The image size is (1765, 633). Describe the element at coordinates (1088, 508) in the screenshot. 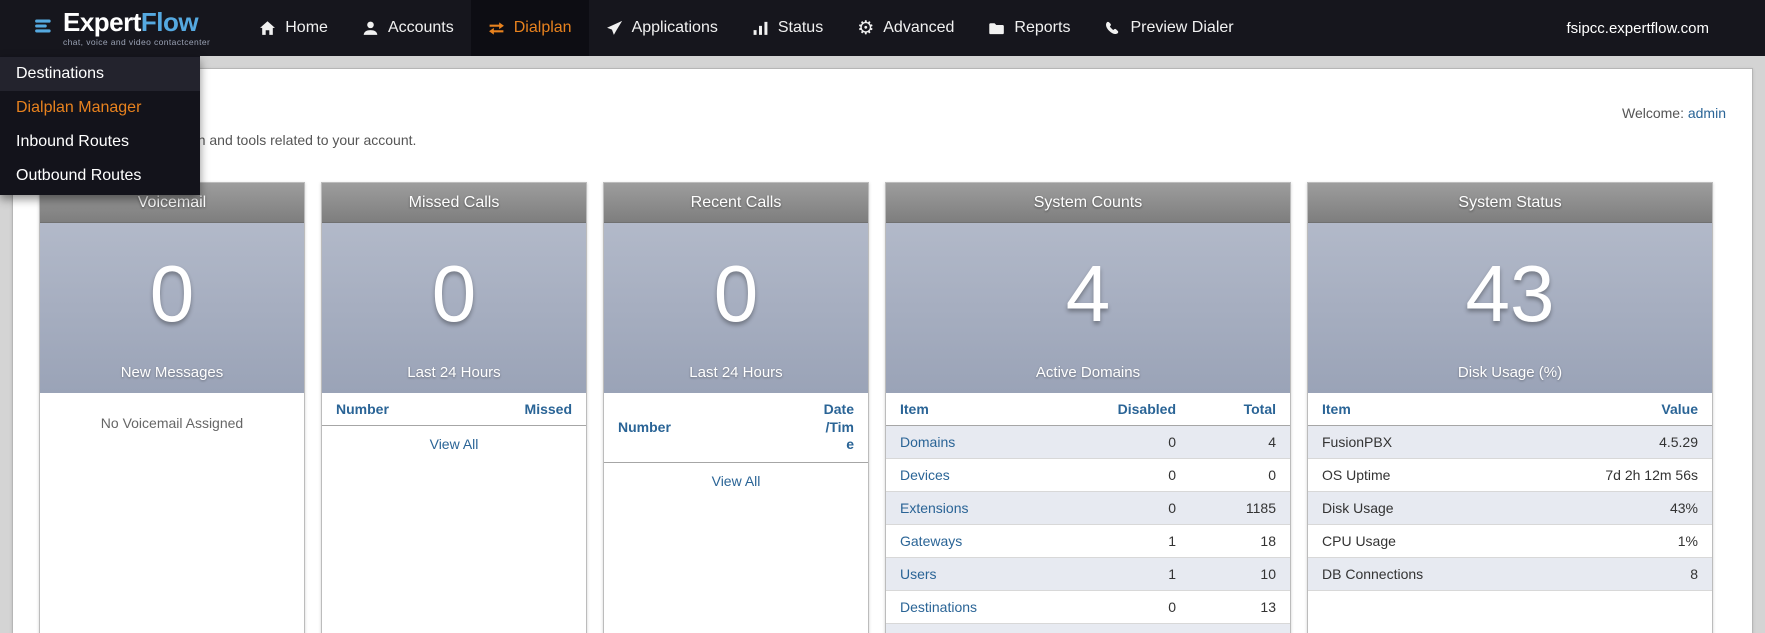

I see `table-row: Extensions 0 1185` at that location.